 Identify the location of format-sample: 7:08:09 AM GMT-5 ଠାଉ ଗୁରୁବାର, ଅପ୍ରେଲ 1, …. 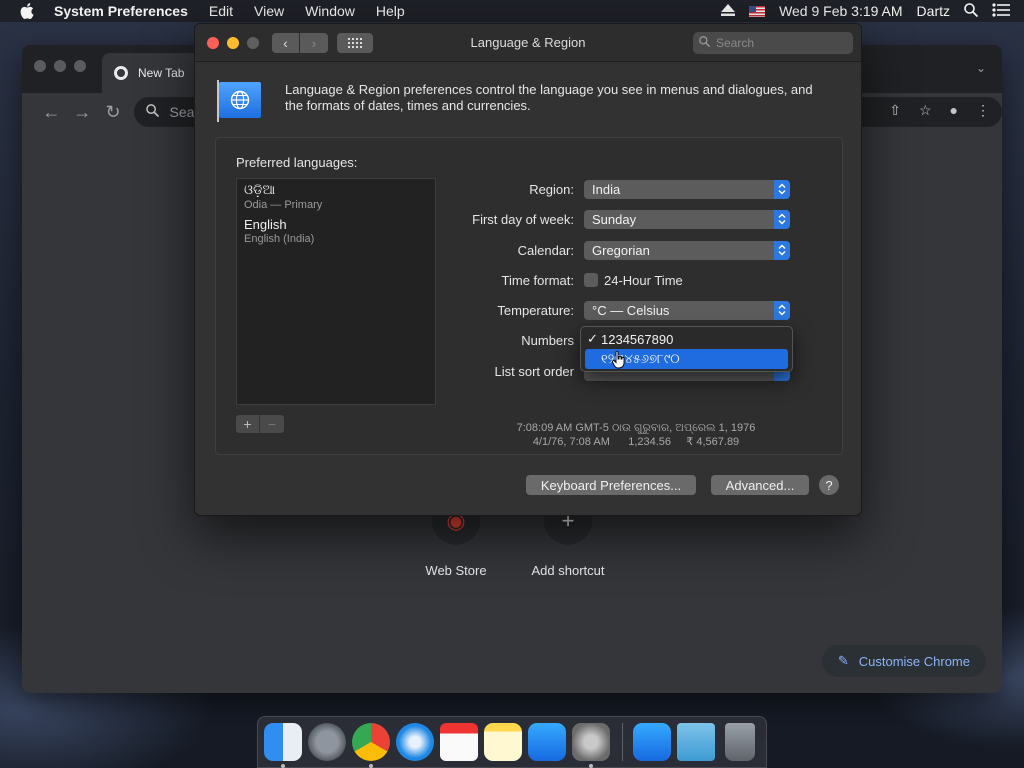
(636, 435).